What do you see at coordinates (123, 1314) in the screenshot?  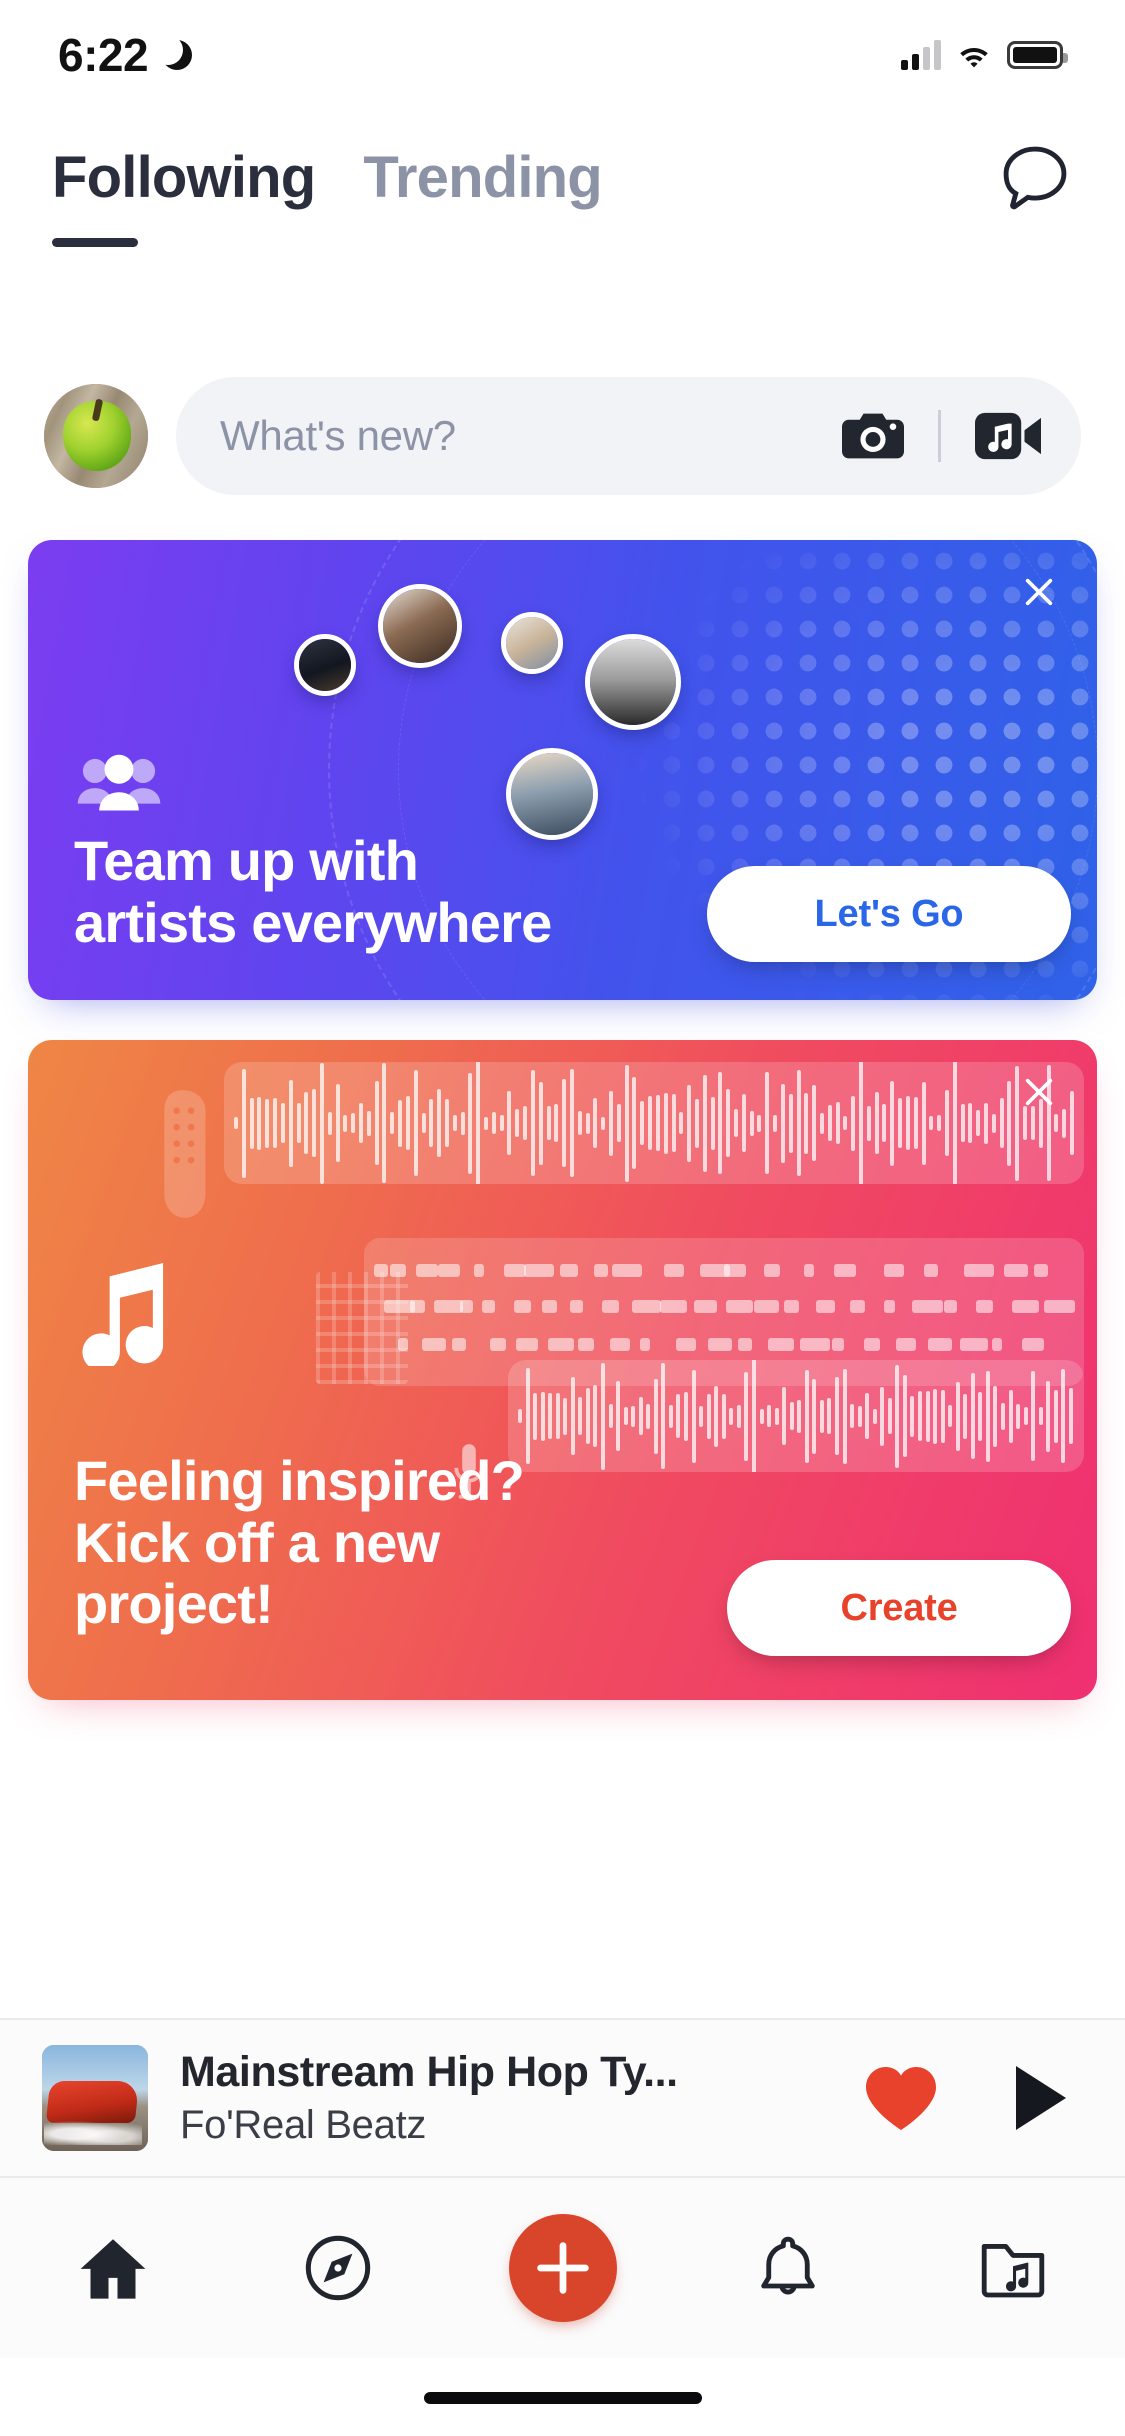 I see `music-note-icon` at bounding box center [123, 1314].